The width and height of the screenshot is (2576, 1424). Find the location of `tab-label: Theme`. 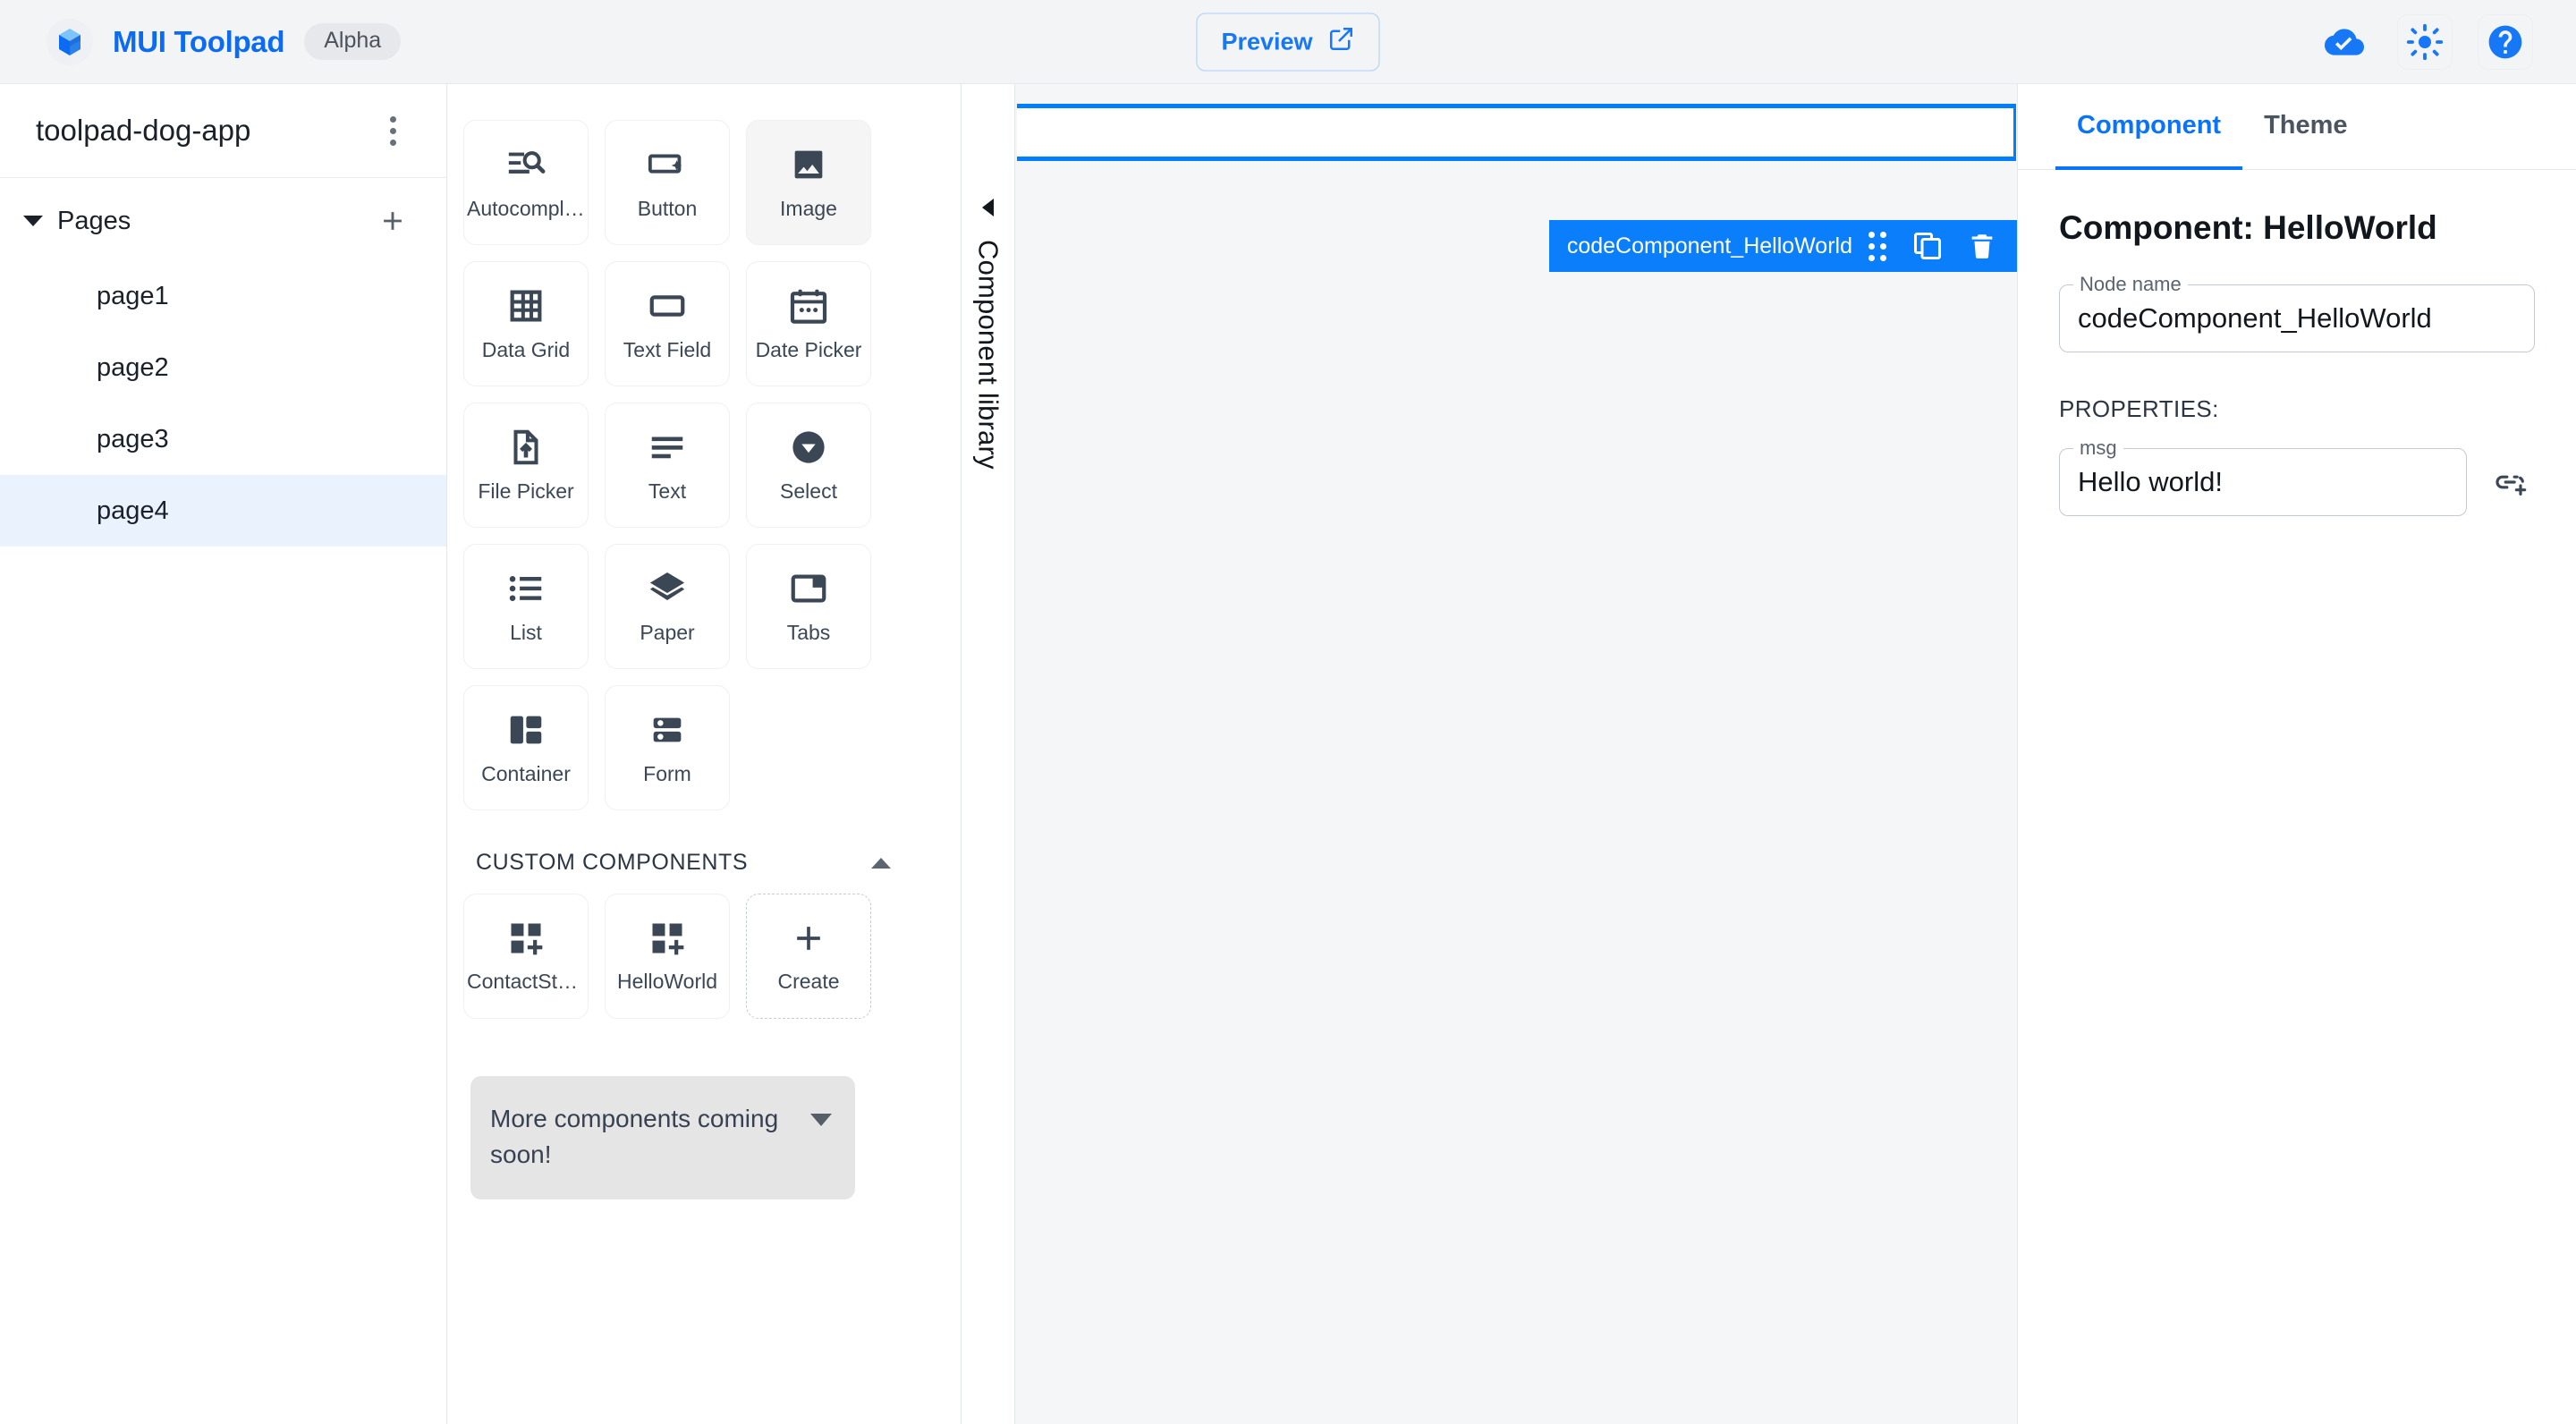

tab-label: Theme is located at coordinates (2306, 125).